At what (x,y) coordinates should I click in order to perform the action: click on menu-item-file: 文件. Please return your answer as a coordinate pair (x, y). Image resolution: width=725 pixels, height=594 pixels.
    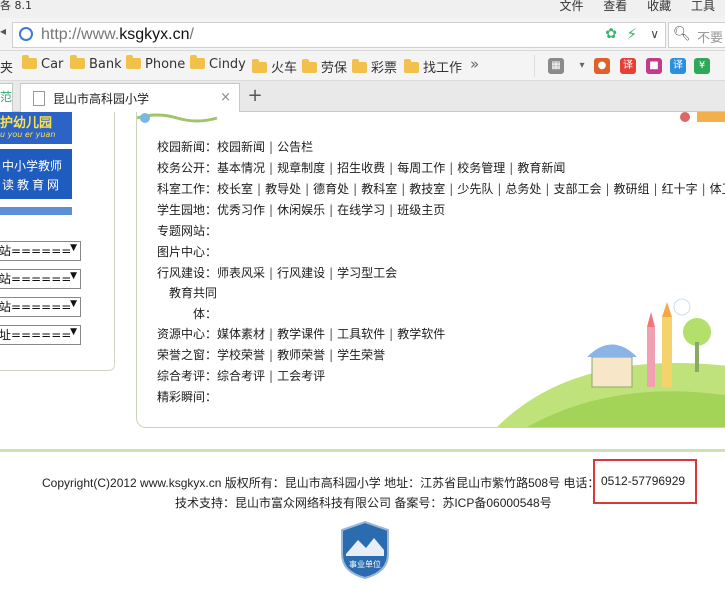
    Looking at the image, I should click on (571, 6).